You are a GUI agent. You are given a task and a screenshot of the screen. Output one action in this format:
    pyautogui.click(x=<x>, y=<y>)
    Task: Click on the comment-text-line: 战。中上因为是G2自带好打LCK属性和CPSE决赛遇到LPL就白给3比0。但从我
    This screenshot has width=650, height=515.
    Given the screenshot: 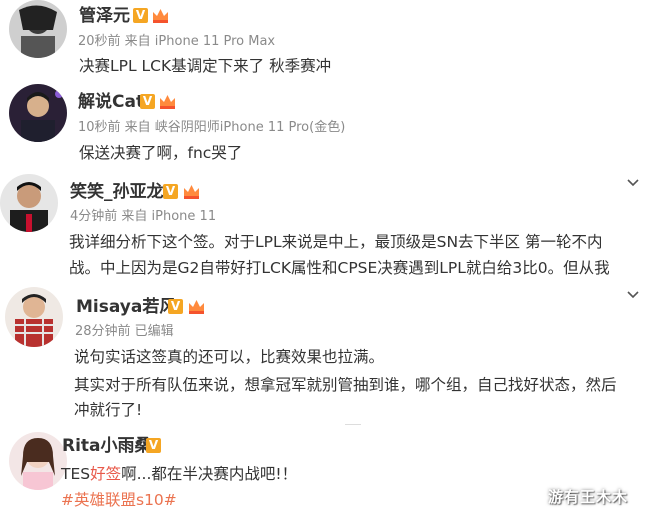 What is the action you would take?
    pyautogui.click(x=339, y=268)
    